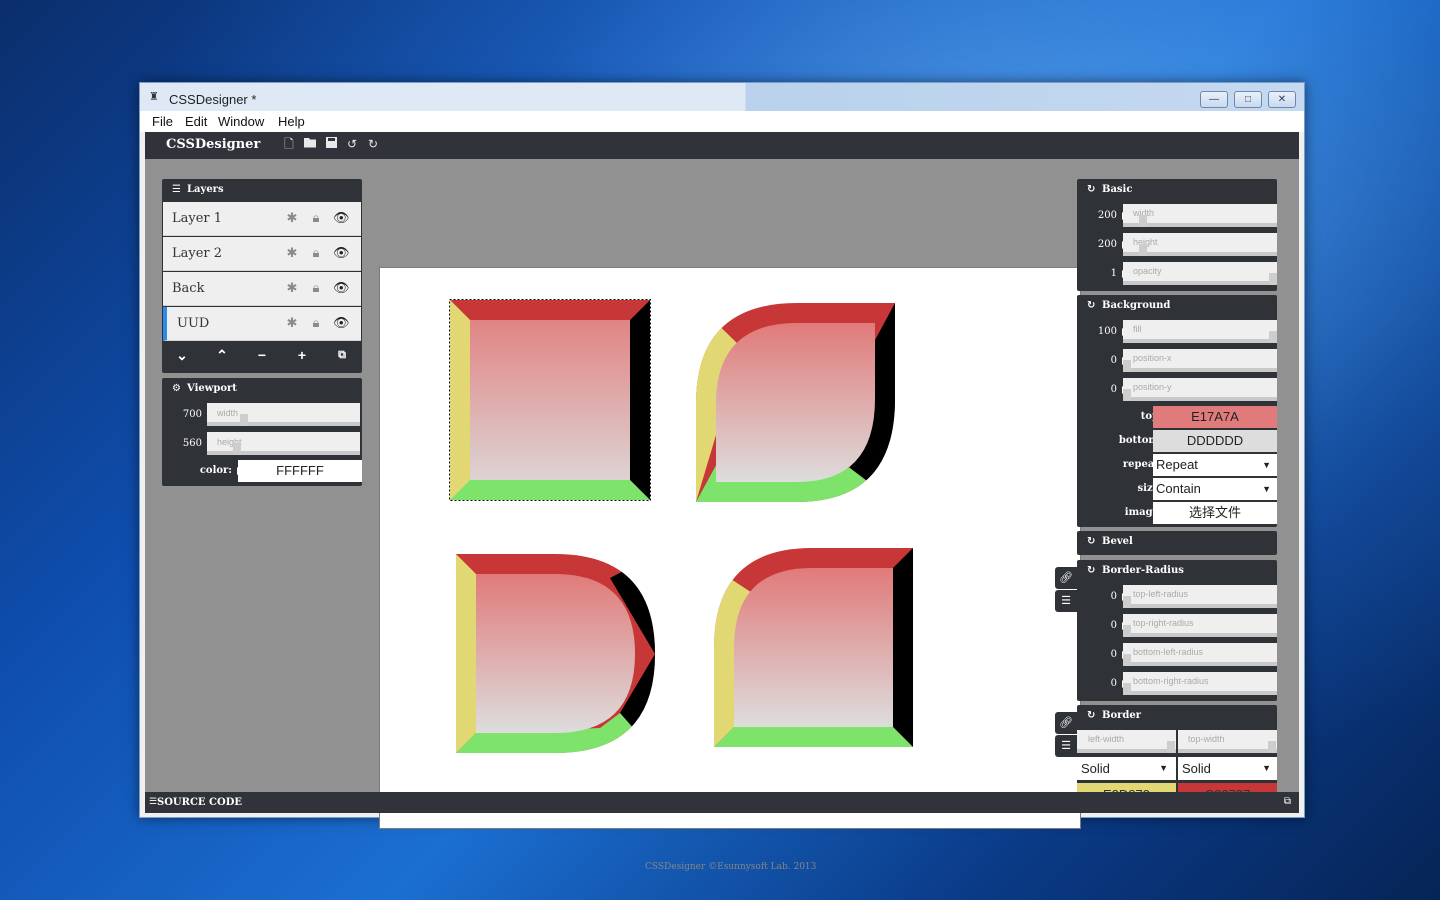 The image size is (1440, 900). What do you see at coordinates (1107, 331) in the screenshot?
I see `background-fill-value: 100` at bounding box center [1107, 331].